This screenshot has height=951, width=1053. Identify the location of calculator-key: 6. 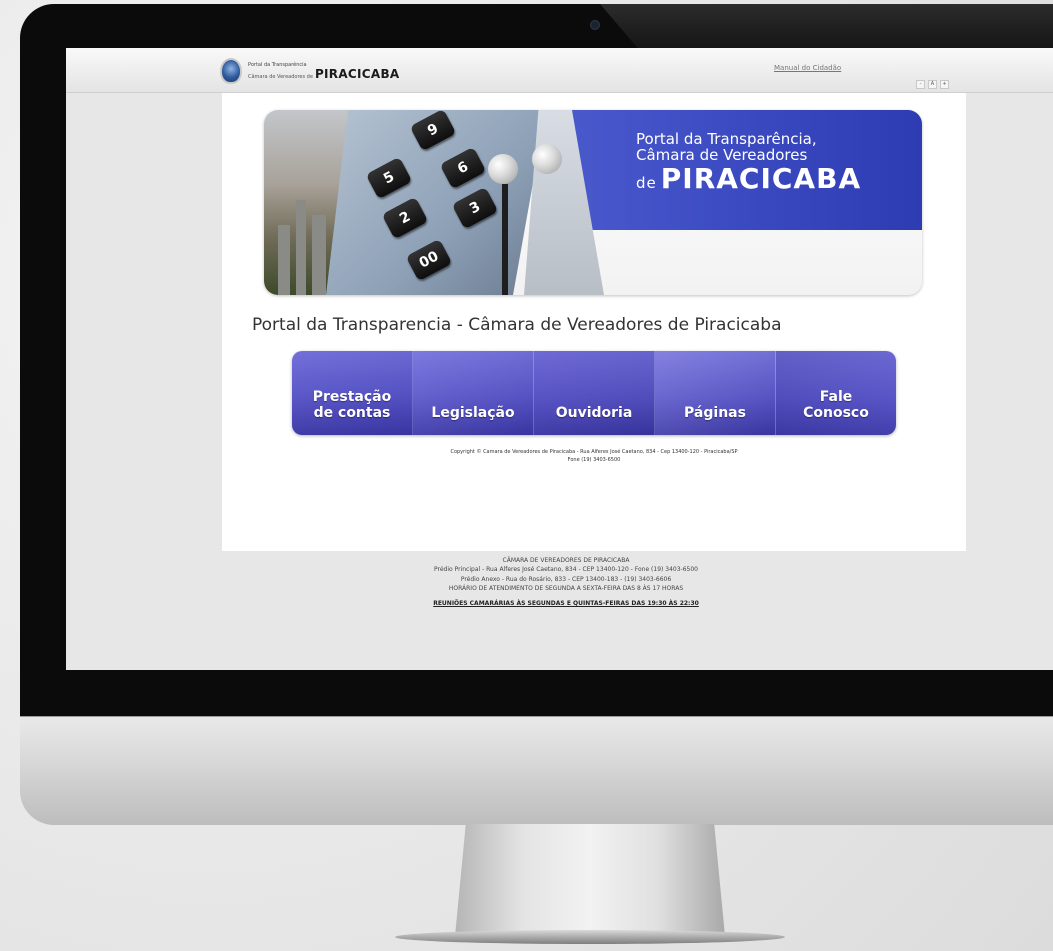
(463, 168).